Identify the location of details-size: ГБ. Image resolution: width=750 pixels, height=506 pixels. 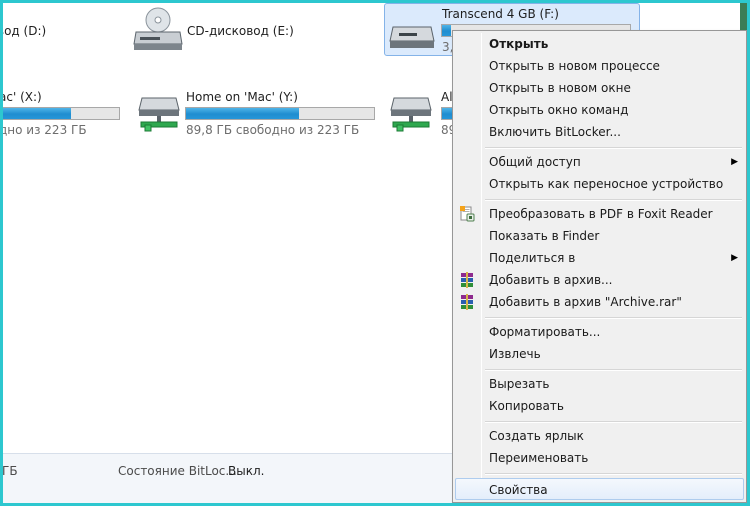
(10, 471).